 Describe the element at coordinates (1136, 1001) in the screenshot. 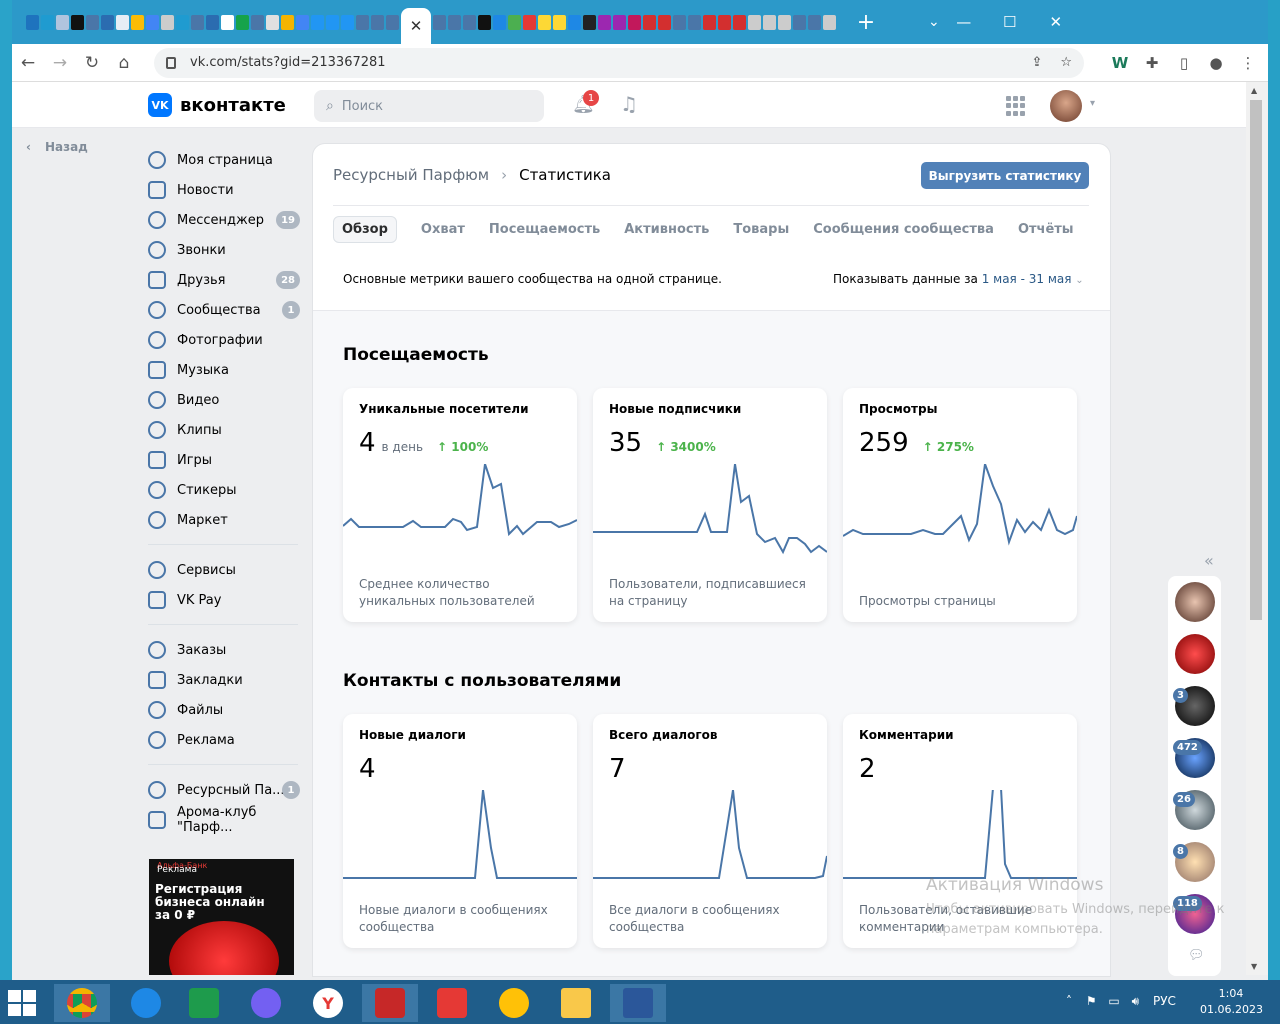

I see `tray-volume-icon: 🔊︎` at that location.